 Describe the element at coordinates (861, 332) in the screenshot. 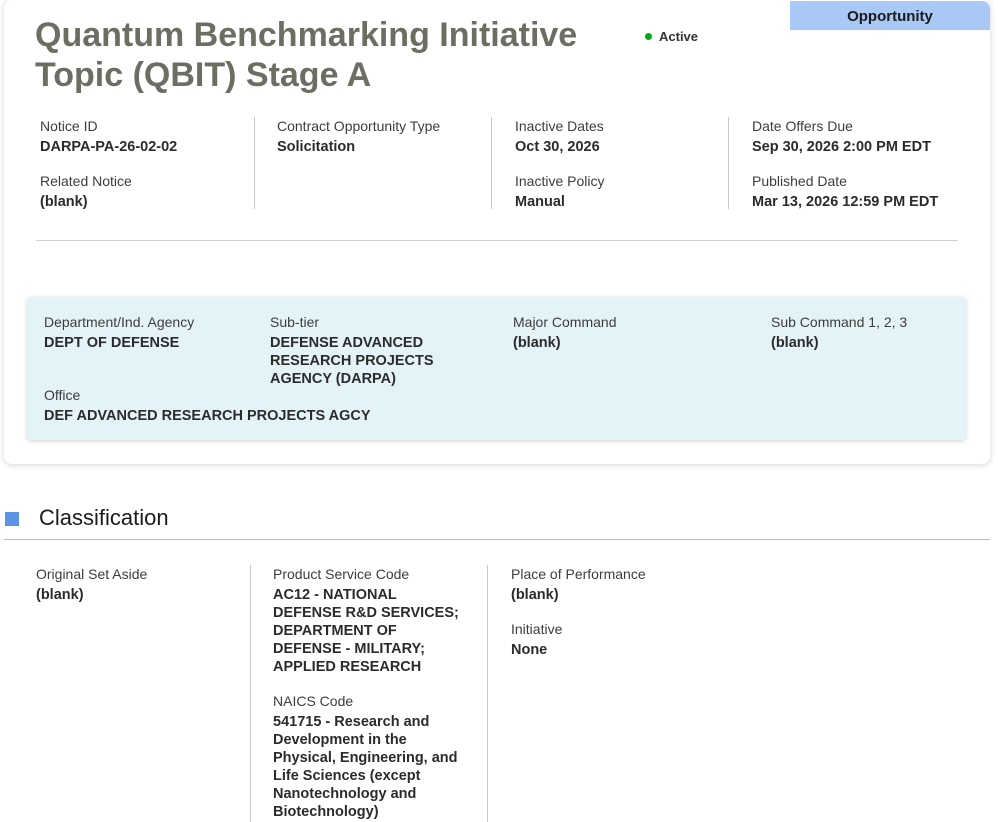

I see `sub-command-field: Sub Command 1, 2, 3 (blank)` at that location.